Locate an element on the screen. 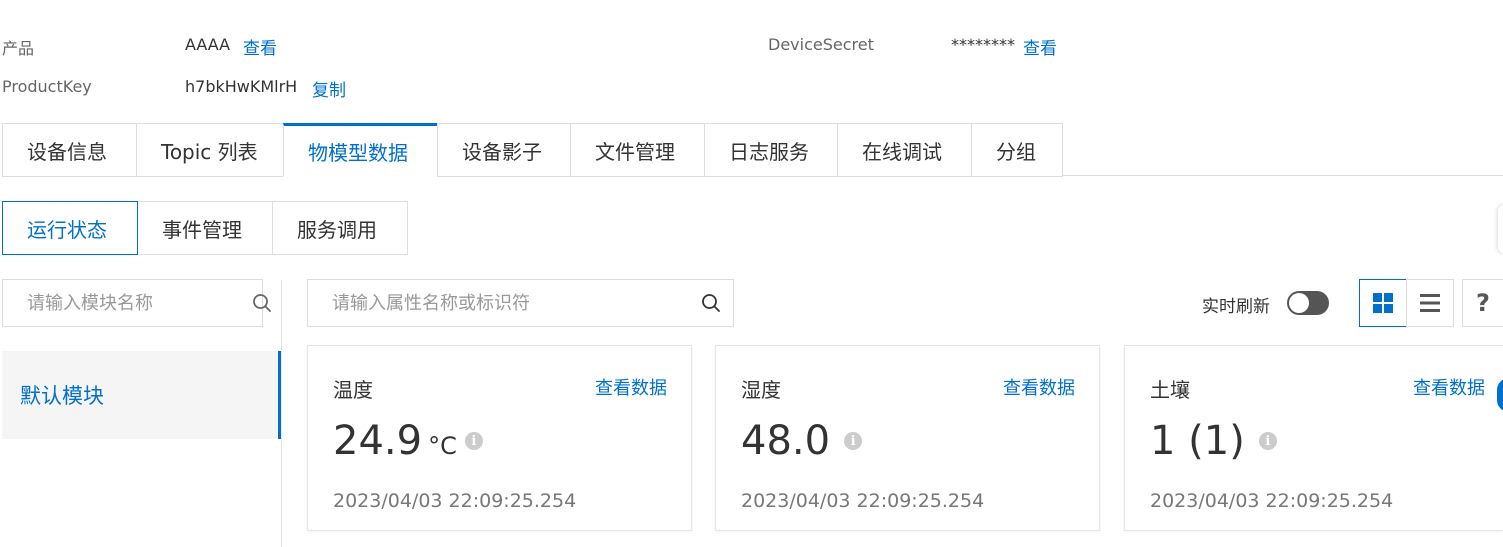 The height and width of the screenshot is (547, 1503). card-value: 48.0 i is located at coordinates (802, 441).